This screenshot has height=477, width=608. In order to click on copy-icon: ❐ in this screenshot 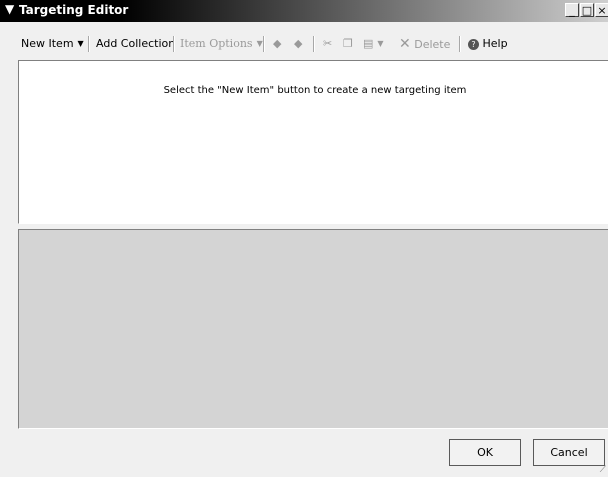, I will do `click(348, 43)`.